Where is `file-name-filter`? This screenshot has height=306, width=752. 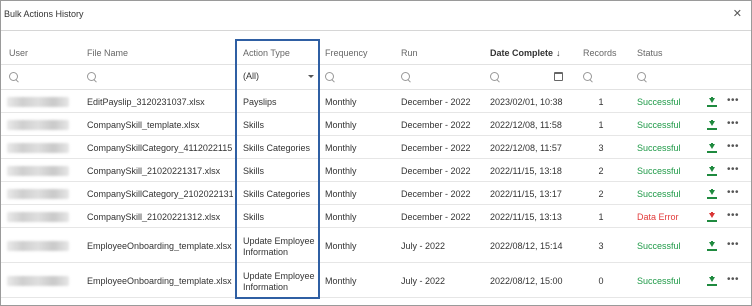
file-name-filter is located at coordinates (157, 78).